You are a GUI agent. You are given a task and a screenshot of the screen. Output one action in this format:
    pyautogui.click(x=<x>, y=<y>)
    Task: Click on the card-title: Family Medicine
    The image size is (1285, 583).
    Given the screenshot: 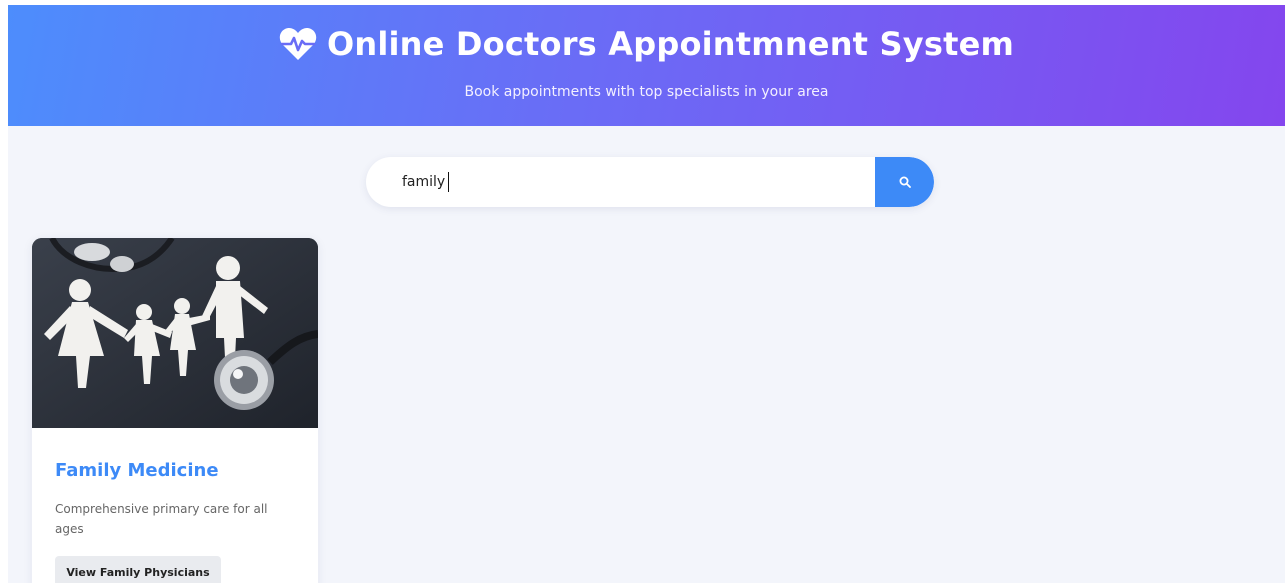 What is the action you would take?
    pyautogui.click(x=137, y=470)
    